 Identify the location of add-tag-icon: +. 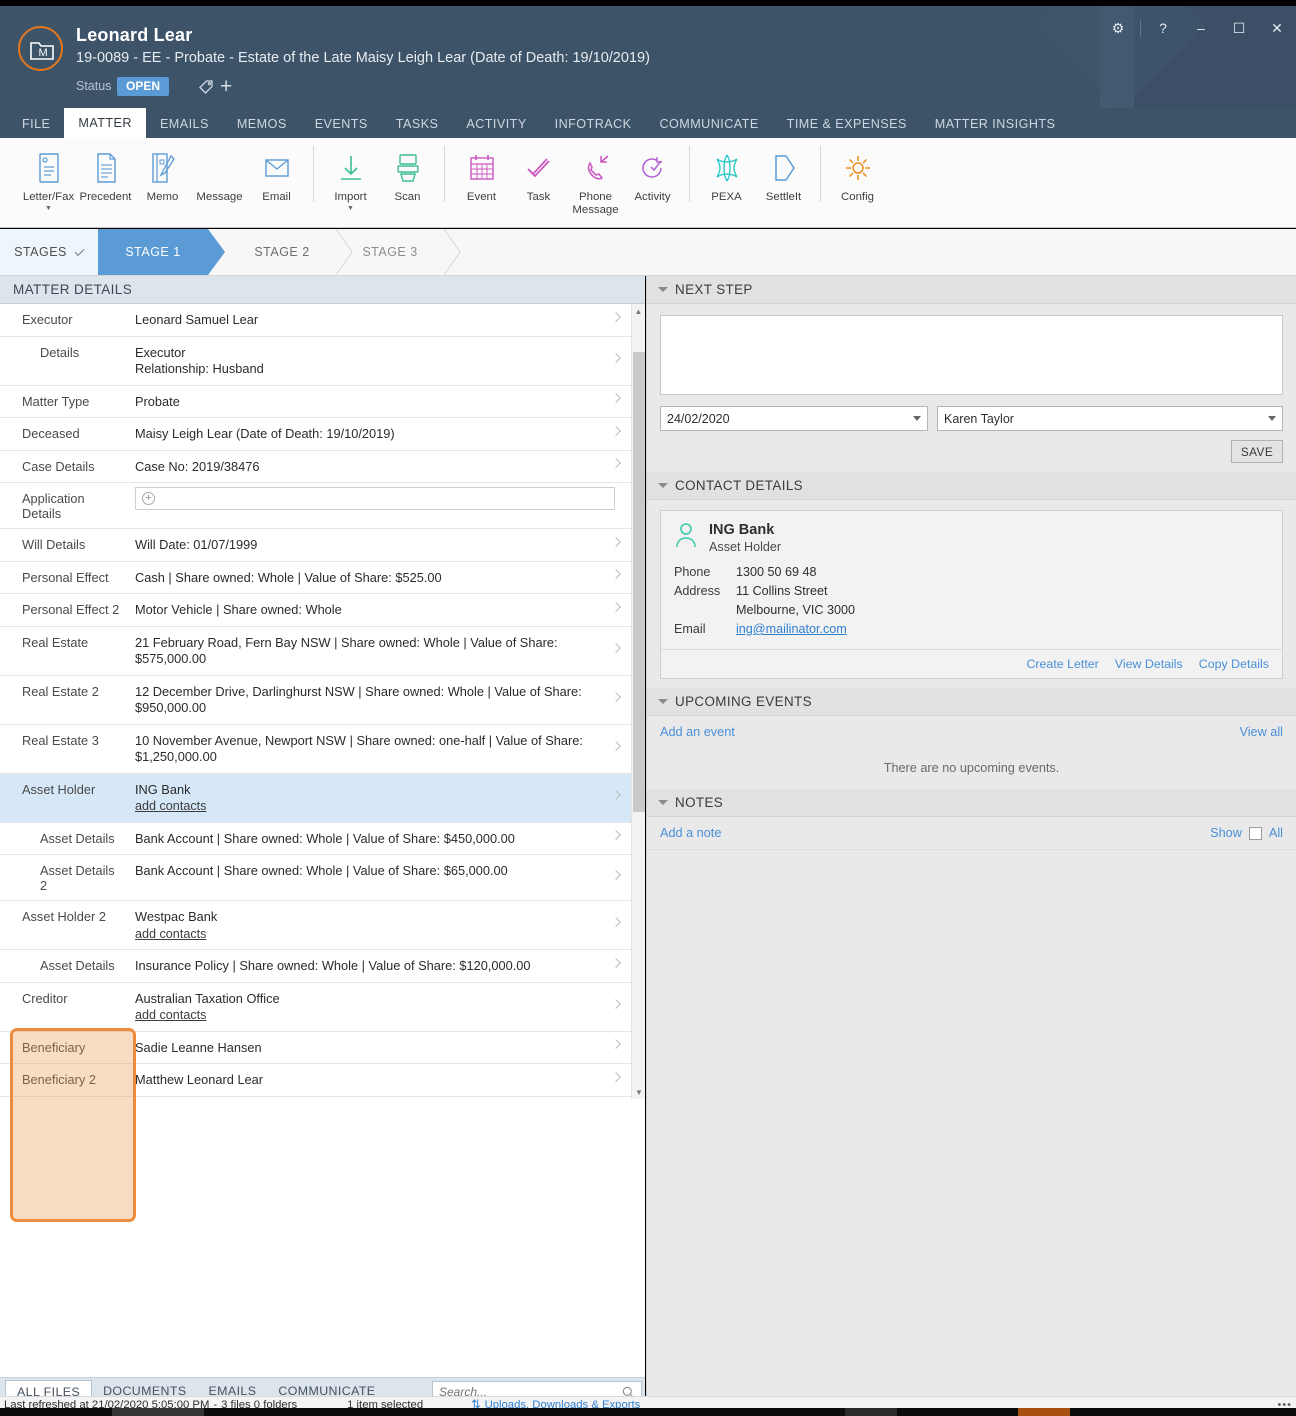
(226, 86).